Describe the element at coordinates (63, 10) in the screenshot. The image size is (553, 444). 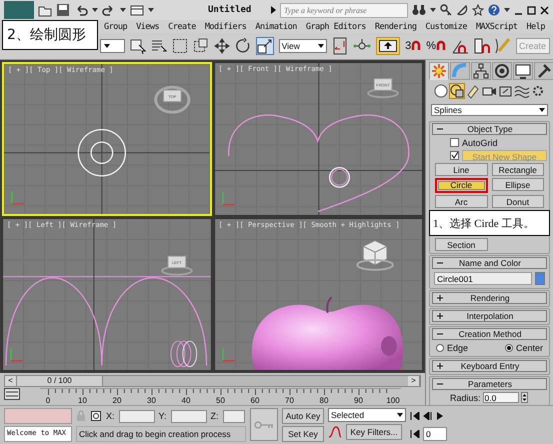
I see `save-icon` at that location.